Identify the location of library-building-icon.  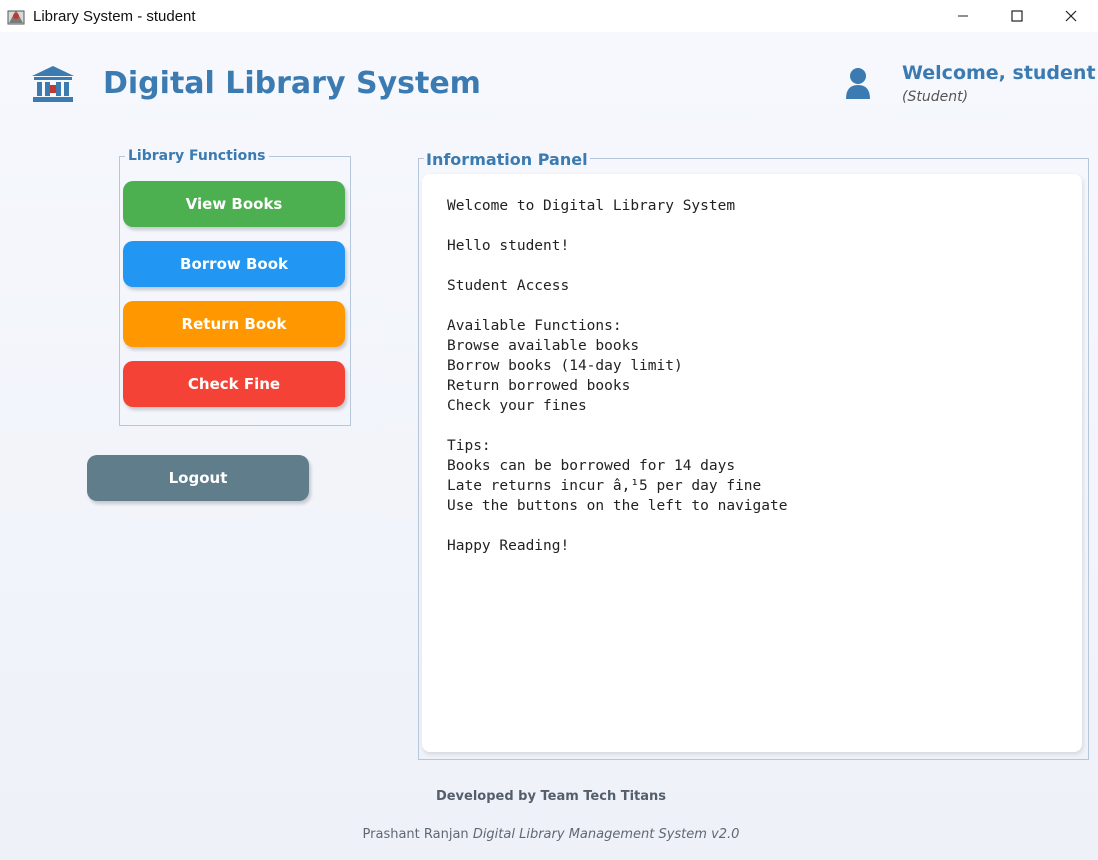
(53, 84).